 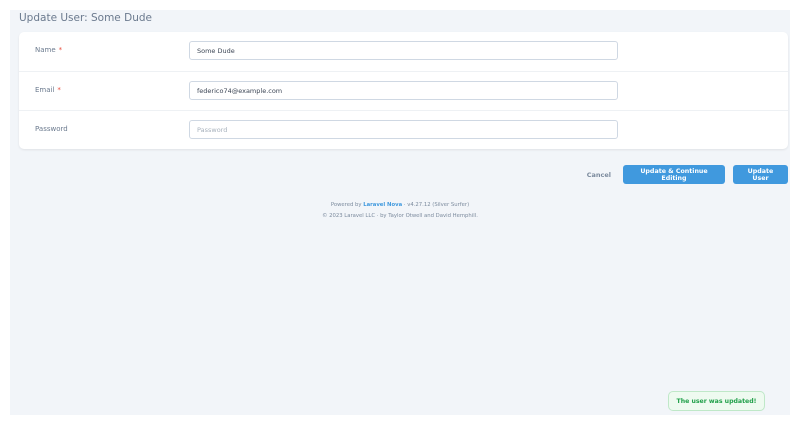 What do you see at coordinates (85, 18) in the screenshot?
I see `page-title: Update User: Some Dude` at bounding box center [85, 18].